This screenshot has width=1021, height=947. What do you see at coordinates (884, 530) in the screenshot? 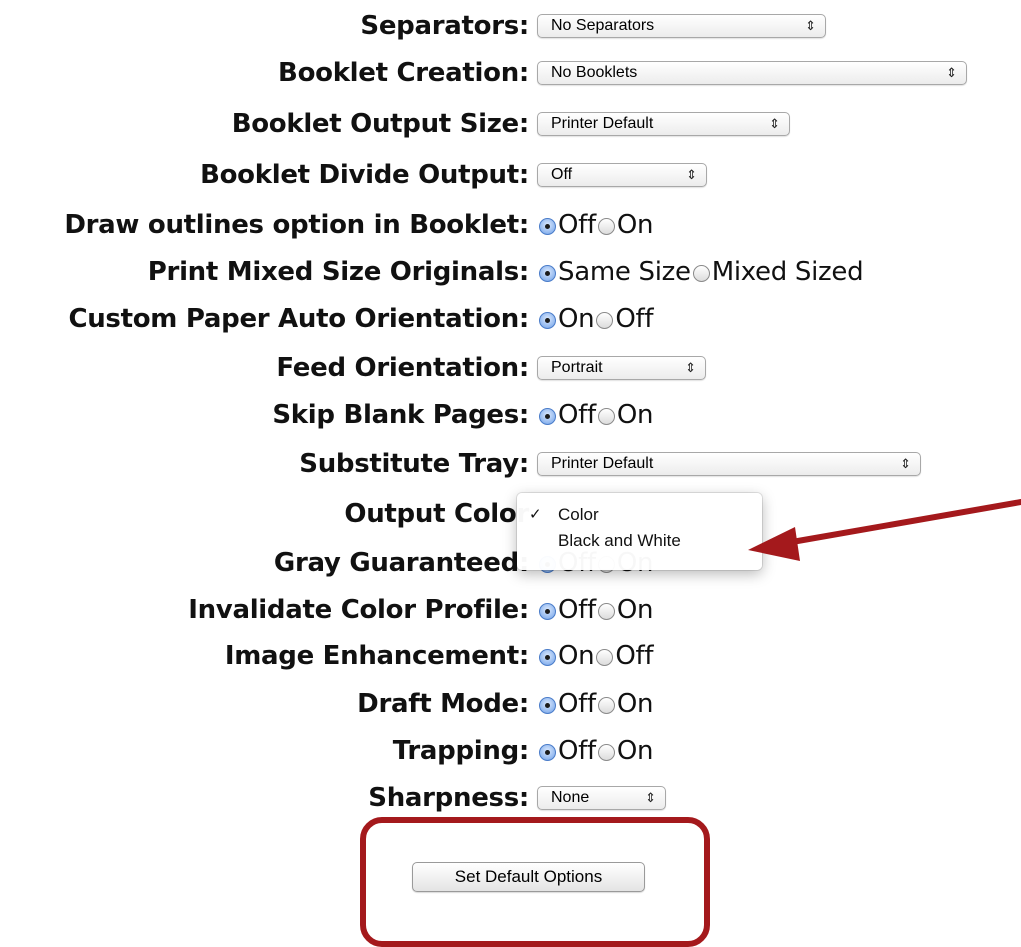
I see `callout-arrow-icon` at bounding box center [884, 530].